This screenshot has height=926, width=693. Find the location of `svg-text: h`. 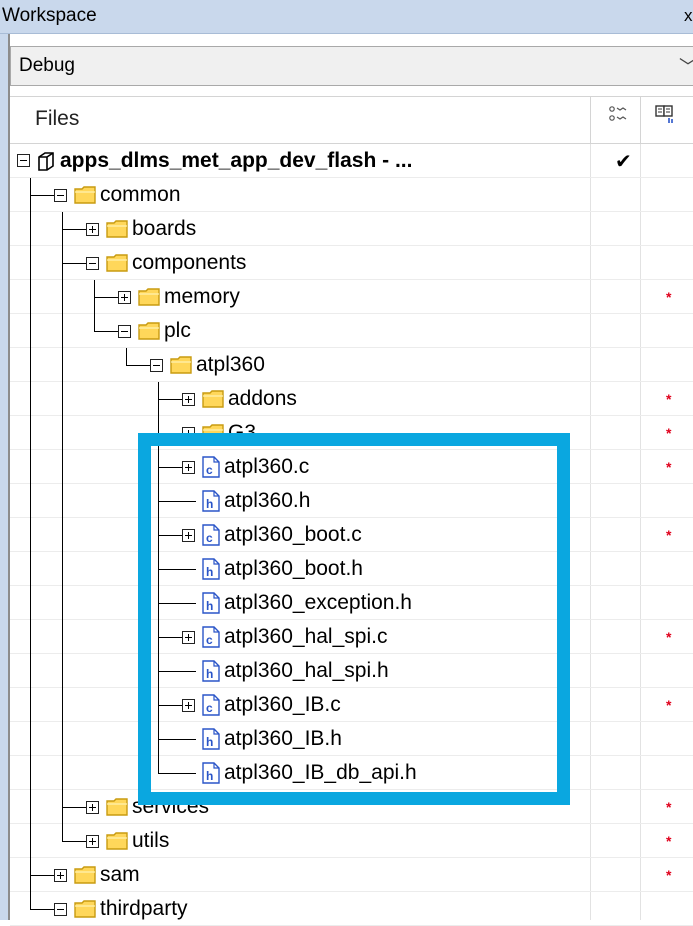

svg-text: h is located at coordinates (209, 742).